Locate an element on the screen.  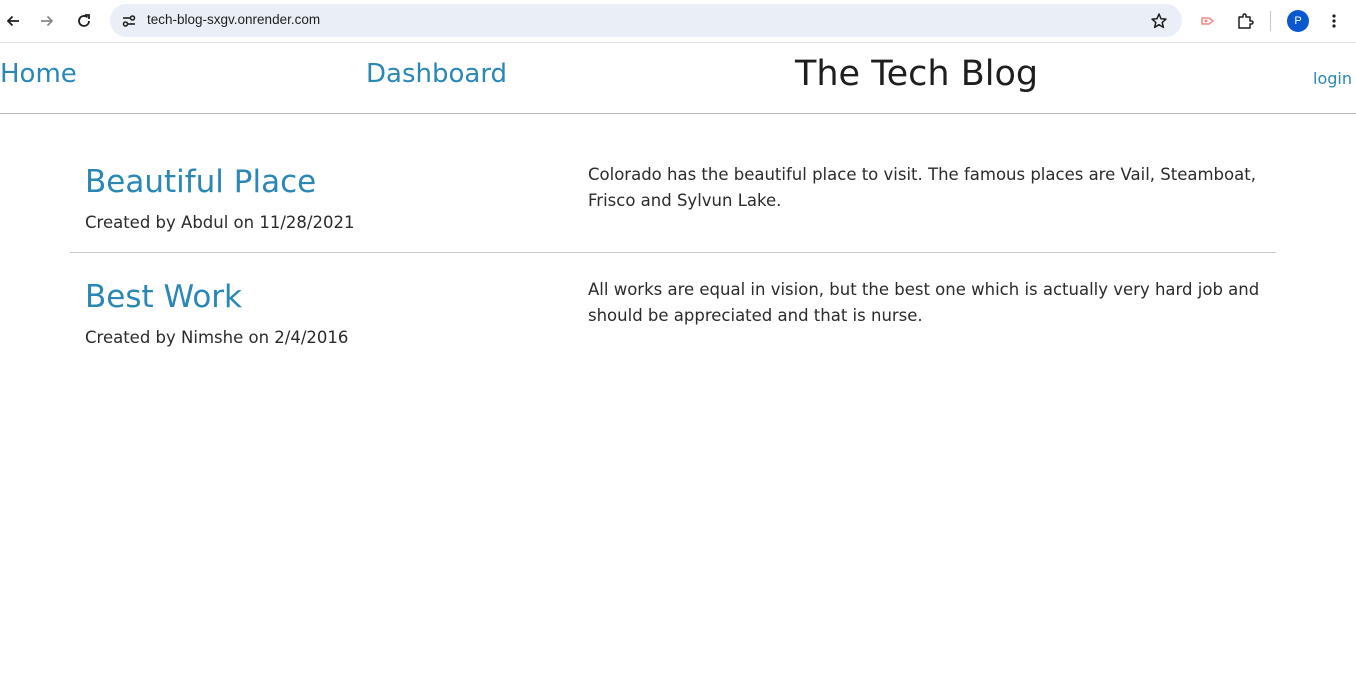
browser-toolbar: tech-blog-sxgv.onrender.com P is located at coordinates (678, 21).